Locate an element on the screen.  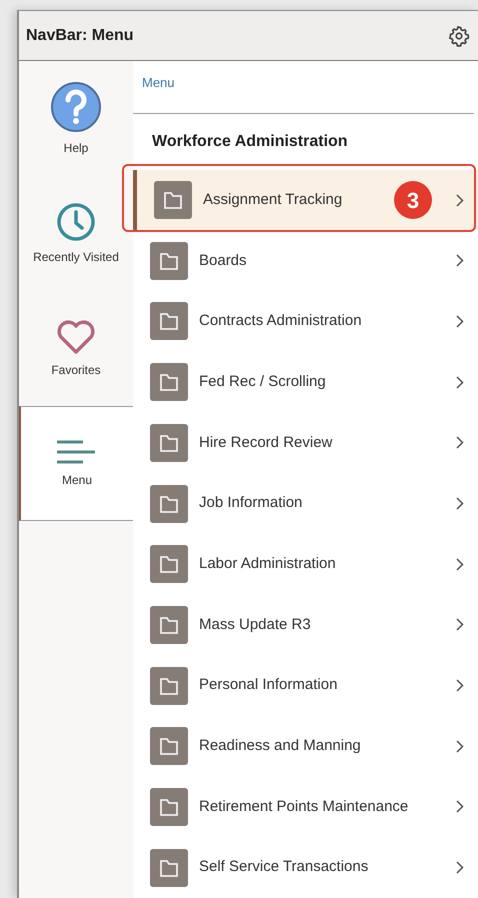
menu-item: Self Service Transactions is located at coordinates (305, 867).